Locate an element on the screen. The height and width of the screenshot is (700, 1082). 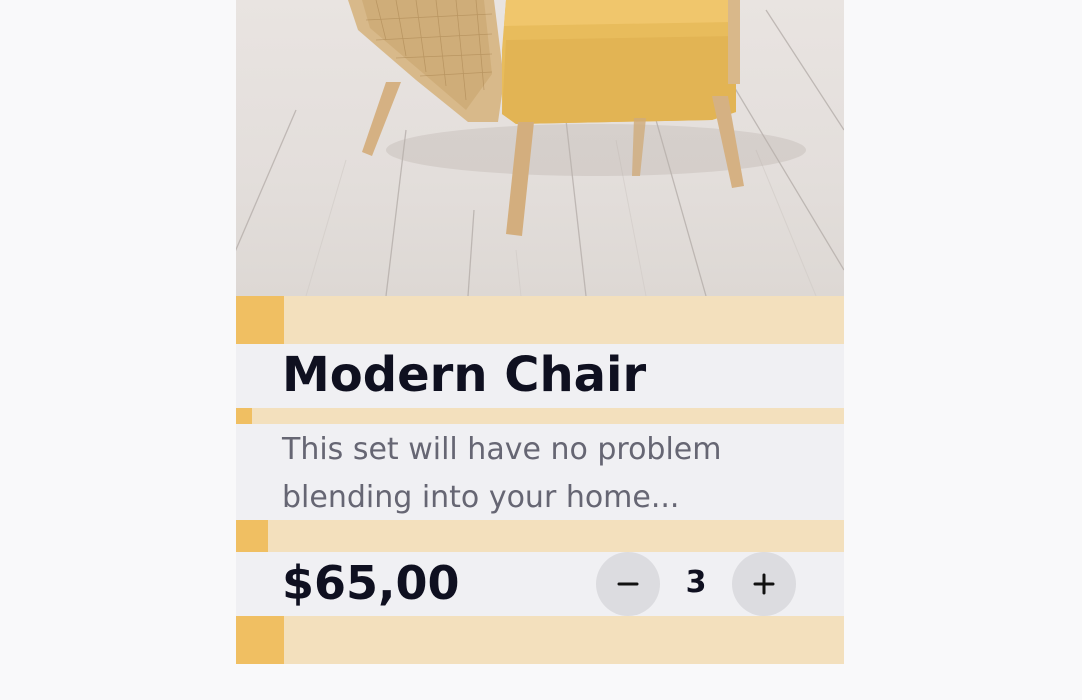
product-price: $65,00 is located at coordinates (371, 583).